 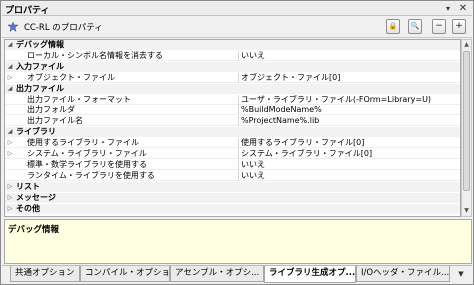 I want to click on property-name: ローカル・シンボル名情報を消去する, so click(x=95, y=55).